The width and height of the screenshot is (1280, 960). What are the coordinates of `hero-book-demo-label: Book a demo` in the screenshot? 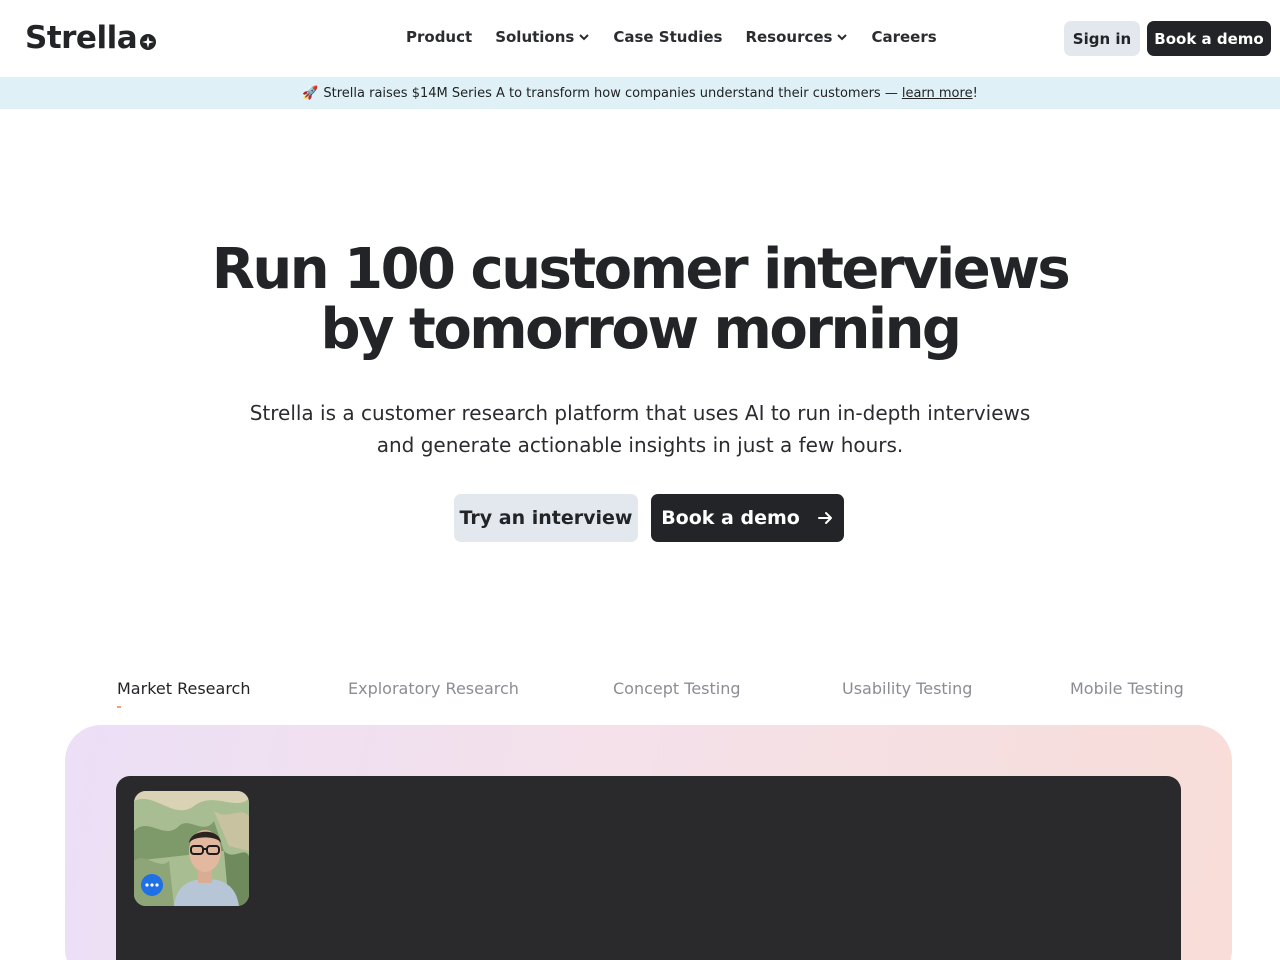 It's located at (730, 518).